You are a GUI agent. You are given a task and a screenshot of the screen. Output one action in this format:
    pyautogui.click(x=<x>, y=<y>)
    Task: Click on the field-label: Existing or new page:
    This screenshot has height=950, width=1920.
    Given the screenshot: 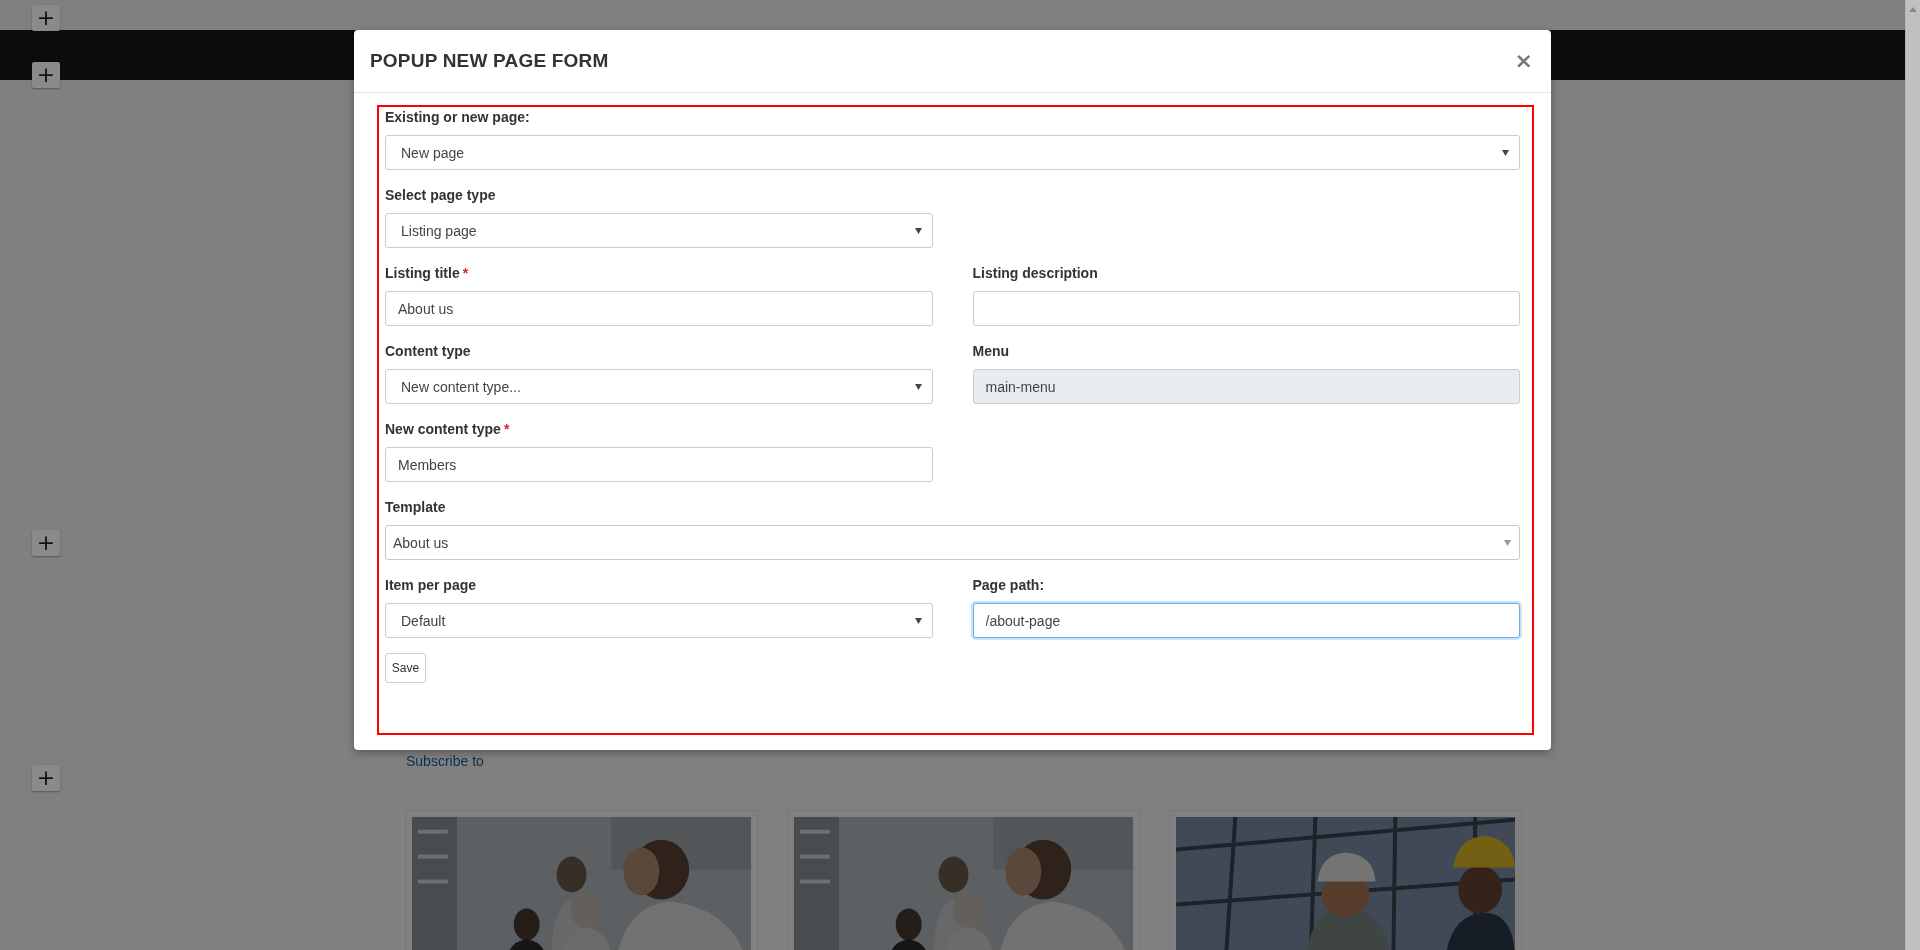 What is the action you would take?
    pyautogui.click(x=458, y=117)
    